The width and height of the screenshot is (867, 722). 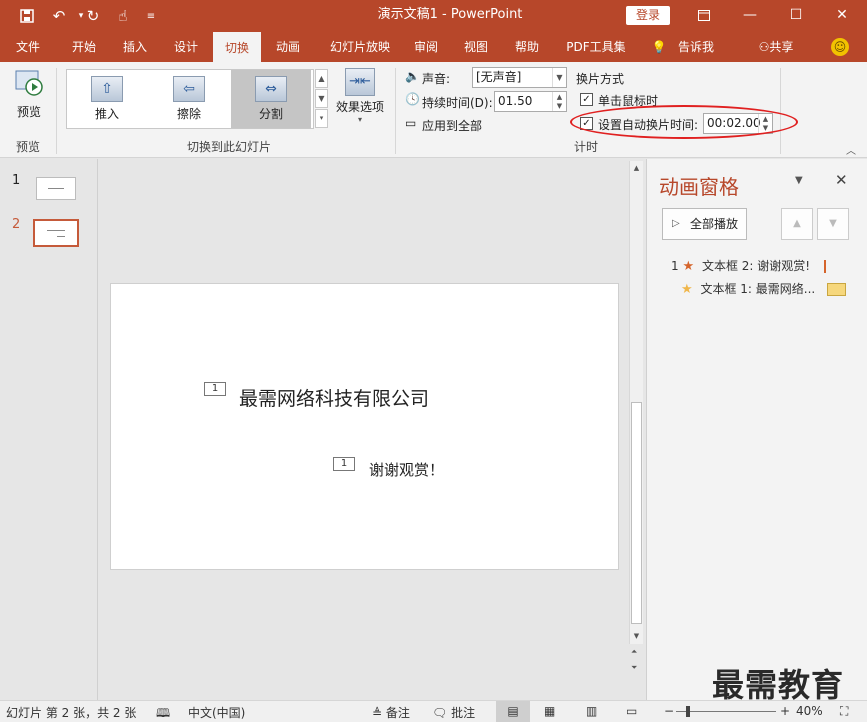 I want to click on transition-split: ⇔ 分割, so click(x=271, y=99).